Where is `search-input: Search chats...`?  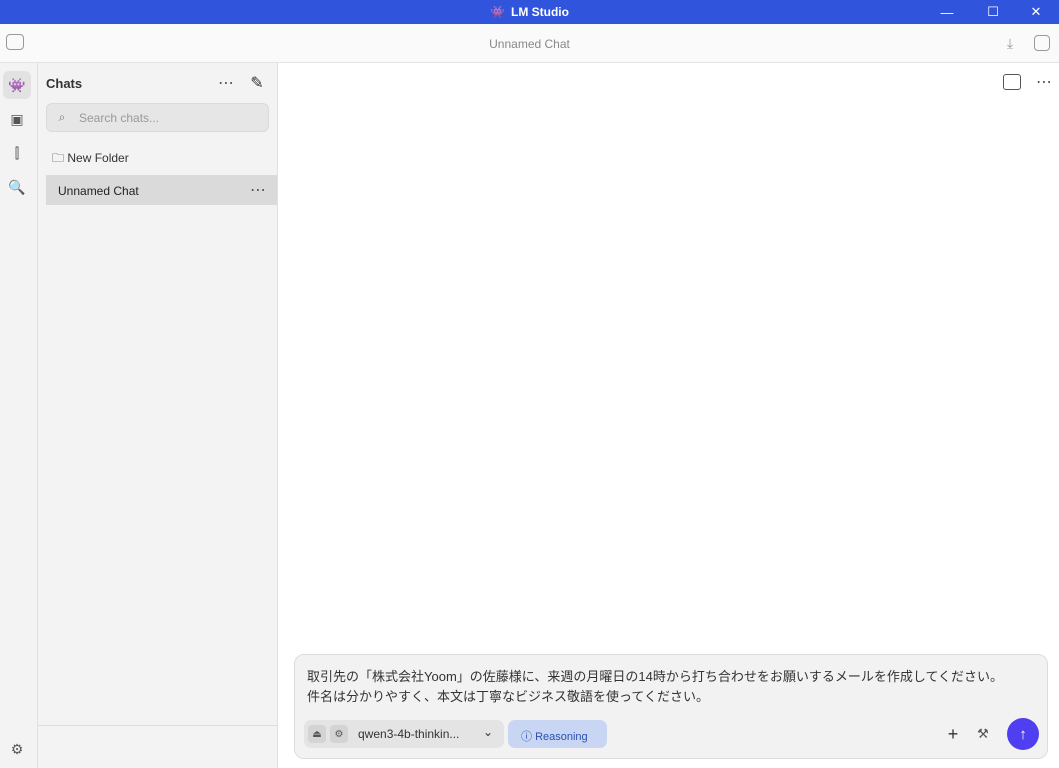 search-input: Search chats... is located at coordinates (157, 117).